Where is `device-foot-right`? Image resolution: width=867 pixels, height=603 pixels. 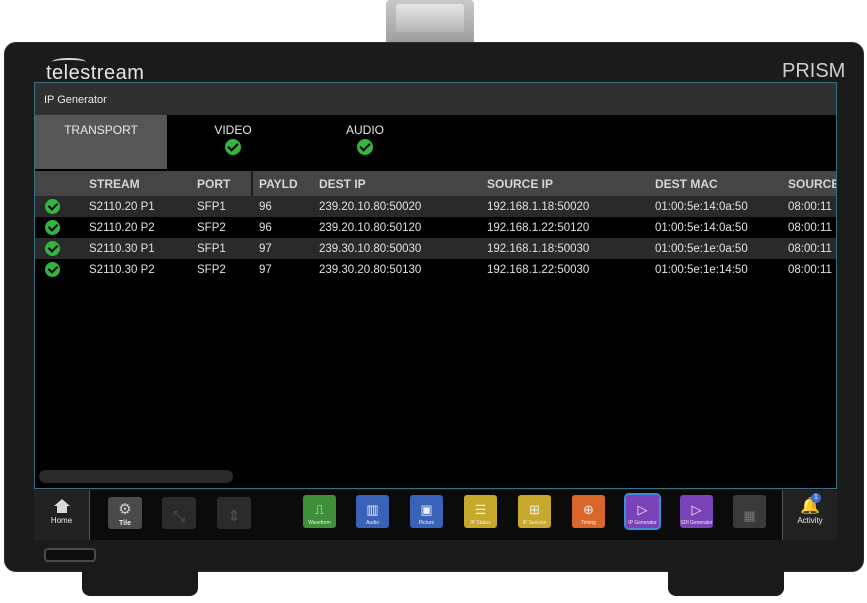 device-foot-right is located at coordinates (726, 583).